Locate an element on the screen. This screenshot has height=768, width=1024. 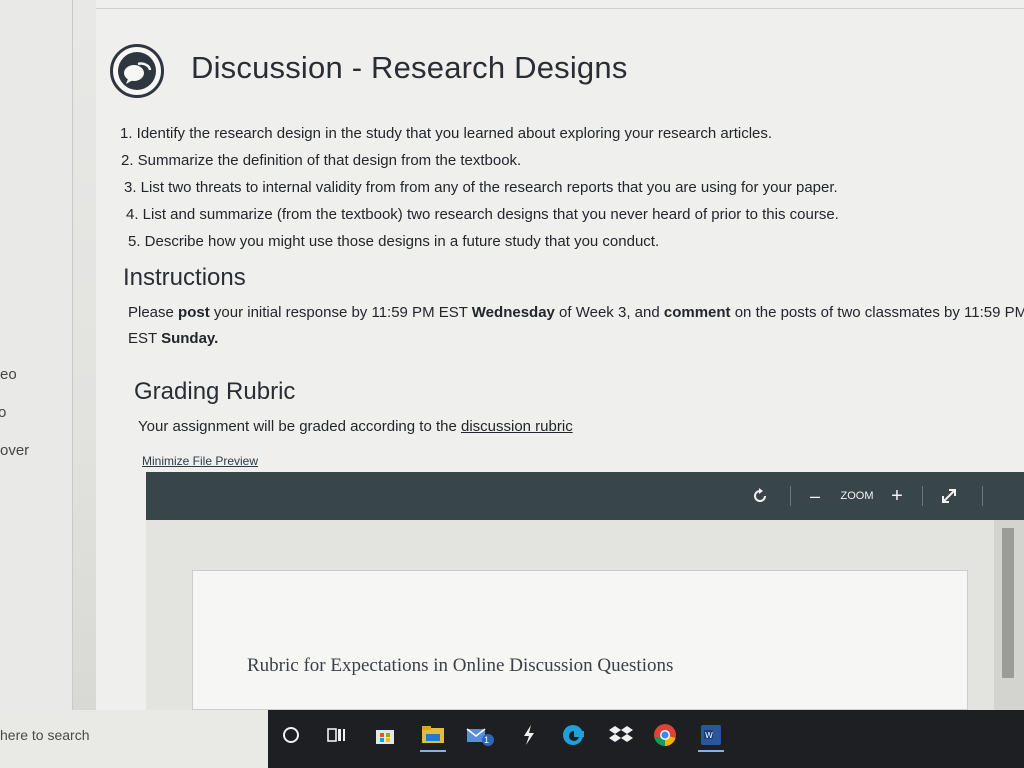
svg-text: W is located at coordinates (709, 735).